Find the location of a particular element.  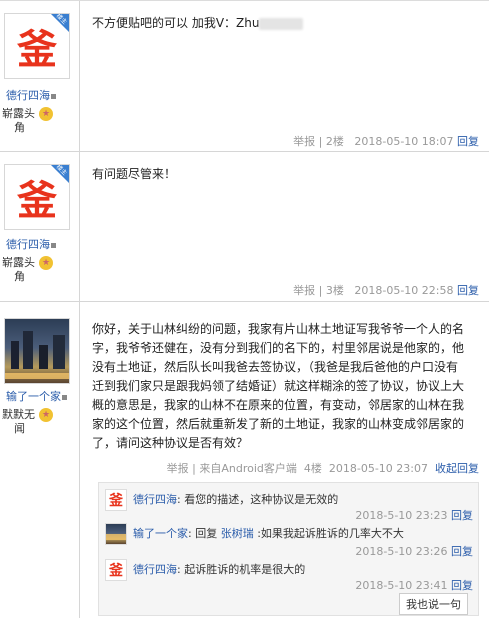

sub-reply-text: 德行四海: 起诉胜诉的机率是很大的 is located at coordinates (219, 569).